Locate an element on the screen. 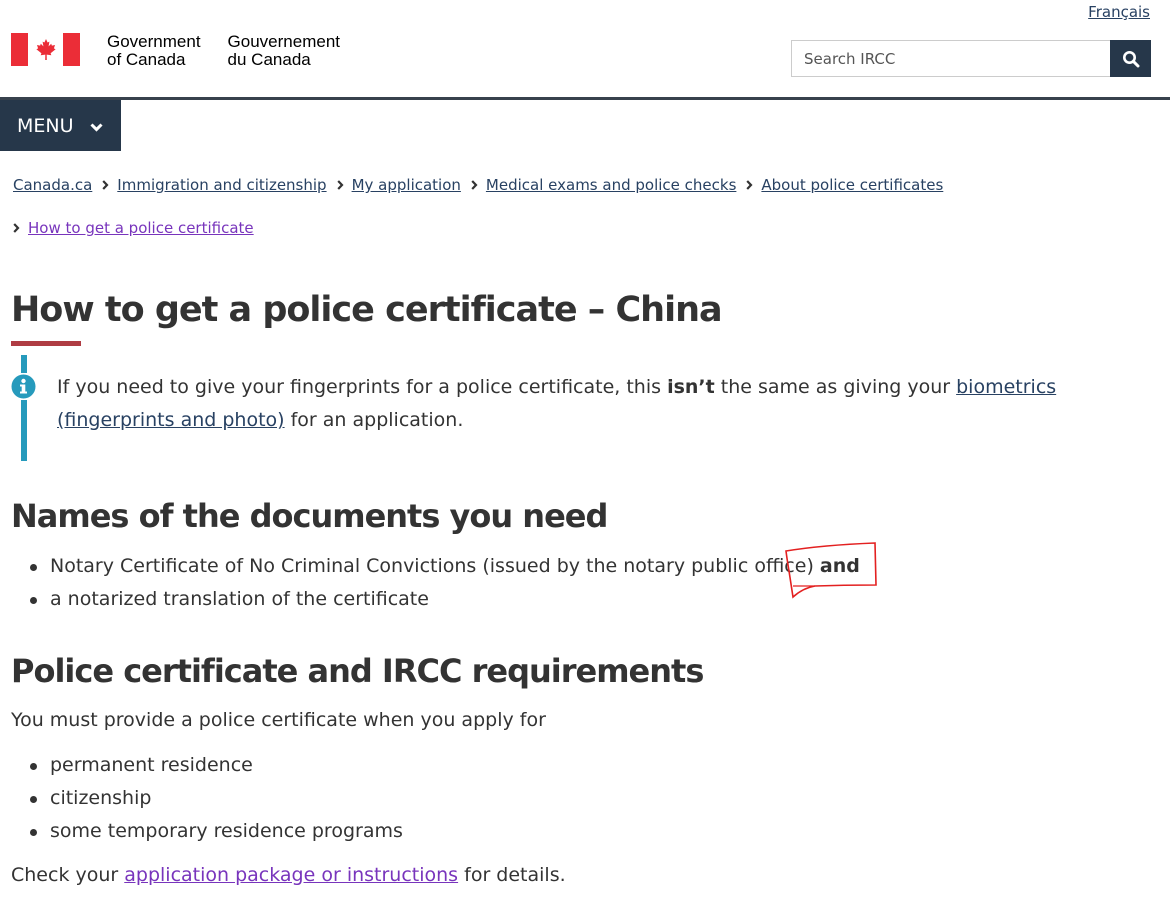  breadcrumb-link-immigration: Immigration and citizenship is located at coordinates (221, 185).